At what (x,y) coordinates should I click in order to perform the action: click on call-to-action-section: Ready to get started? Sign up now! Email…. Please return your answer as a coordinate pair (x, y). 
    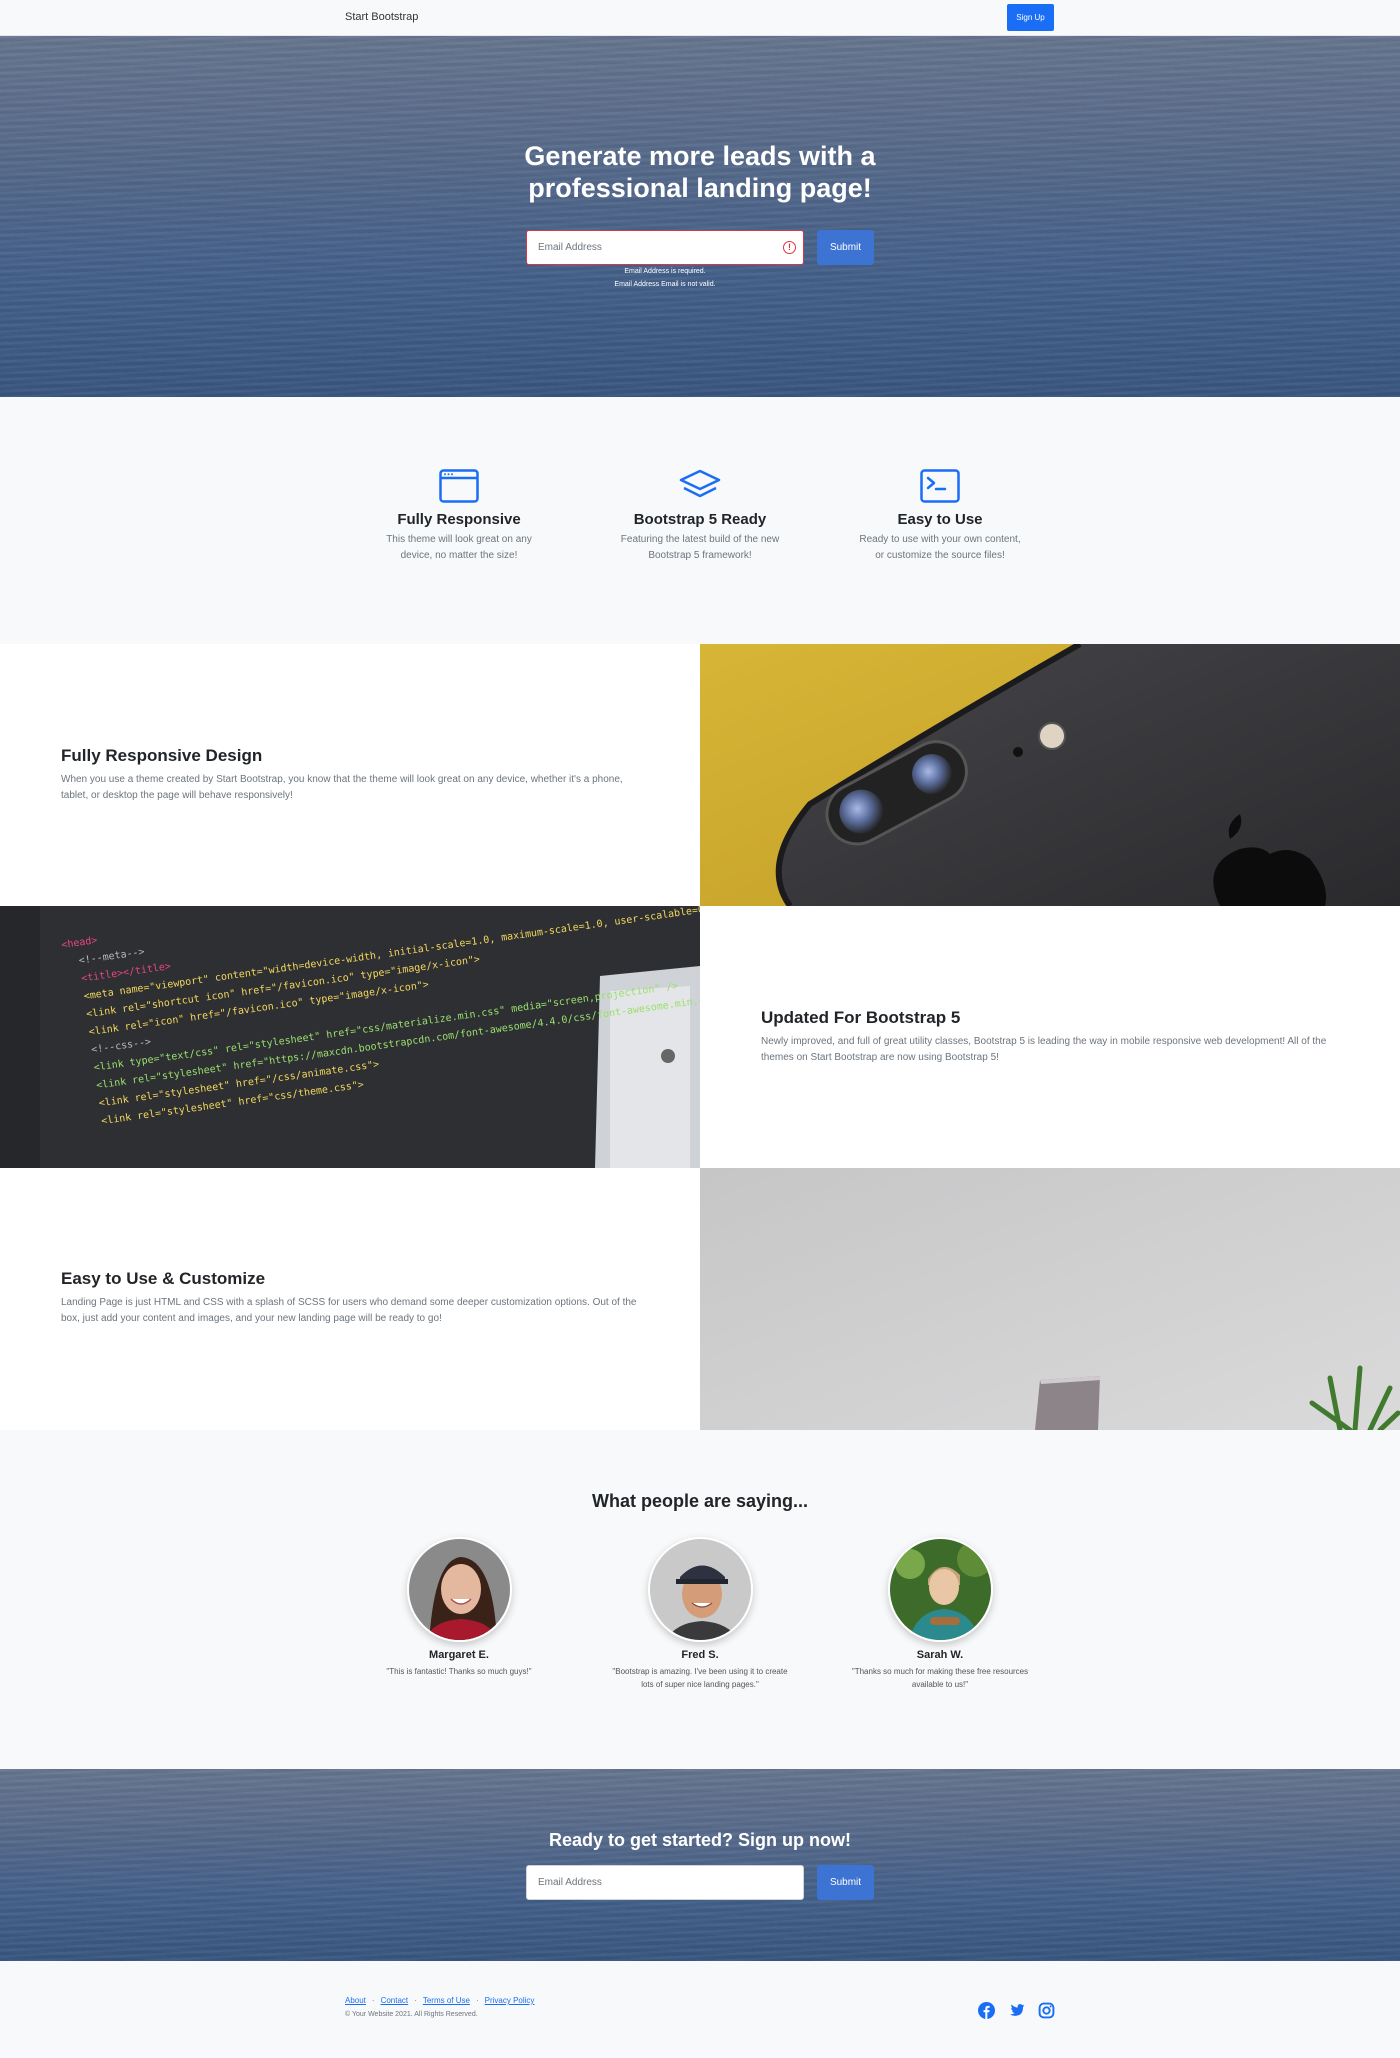
    Looking at the image, I should click on (700, 1865).